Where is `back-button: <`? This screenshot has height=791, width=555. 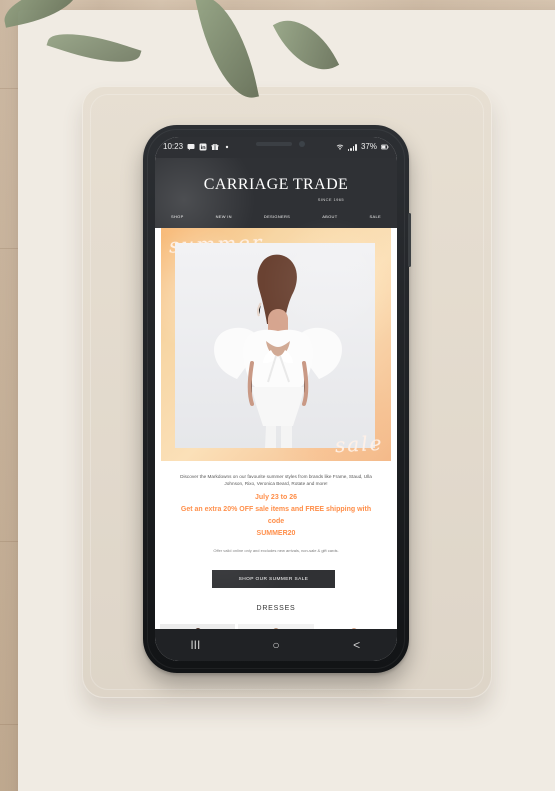
back-button: < is located at coordinates (357, 645).